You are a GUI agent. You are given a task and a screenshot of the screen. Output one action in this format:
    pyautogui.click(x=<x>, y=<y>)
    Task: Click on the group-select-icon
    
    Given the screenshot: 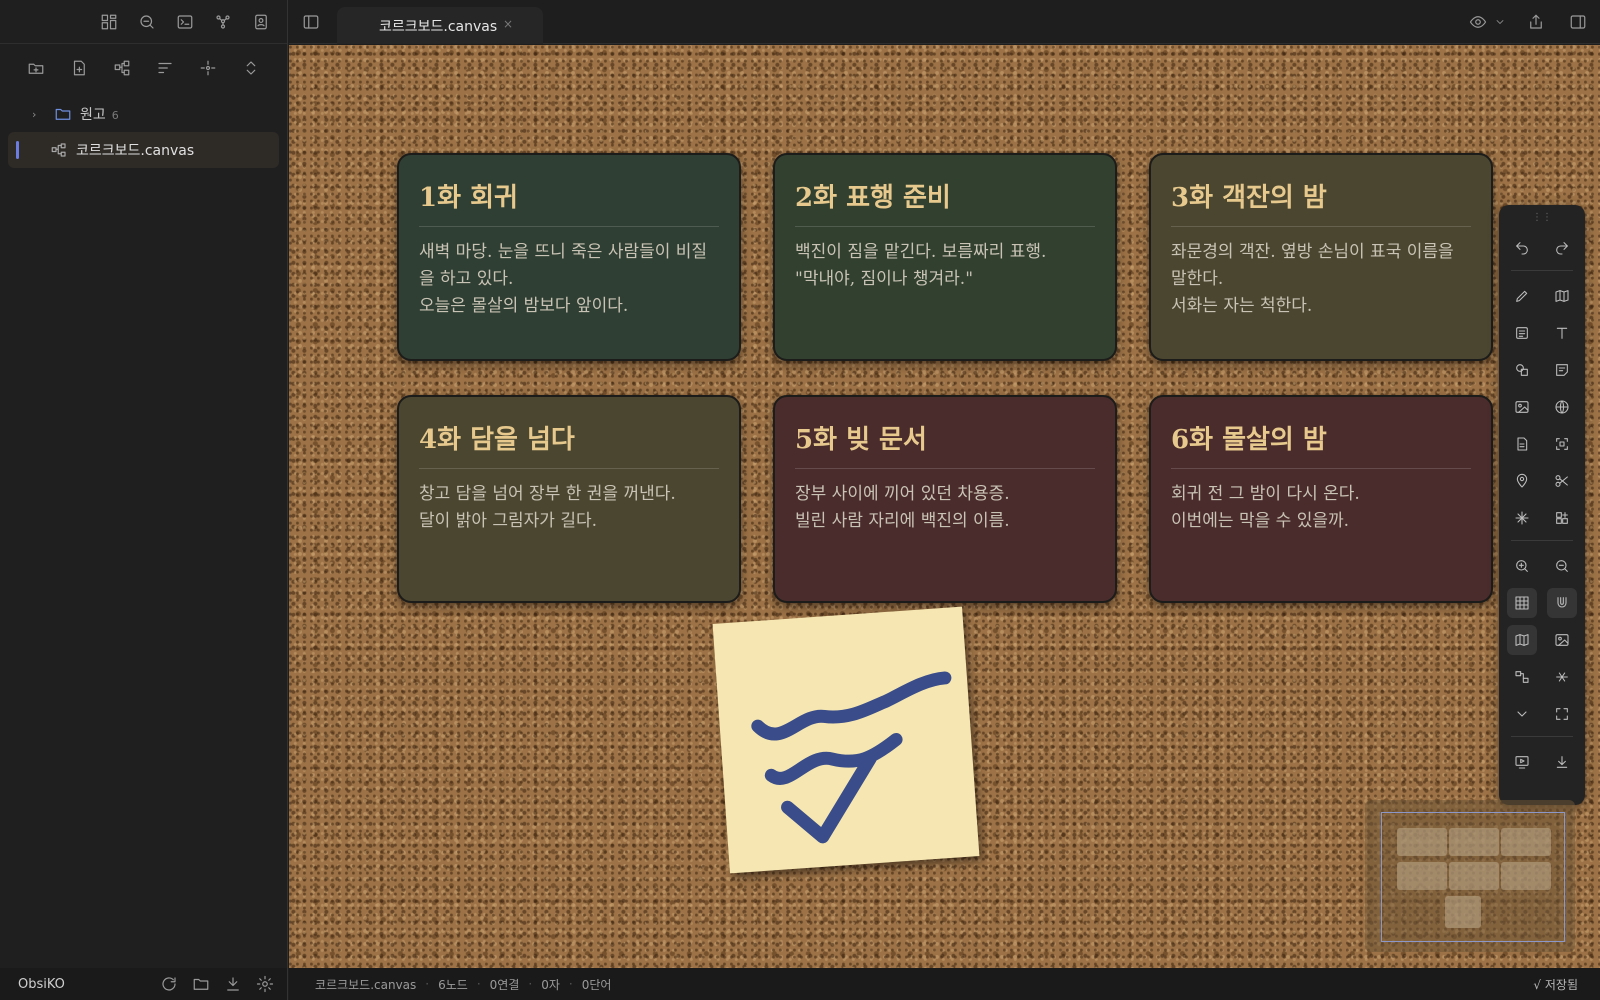 What is the action you would take?
    pyautogui.click(x=1562, y=444)
    